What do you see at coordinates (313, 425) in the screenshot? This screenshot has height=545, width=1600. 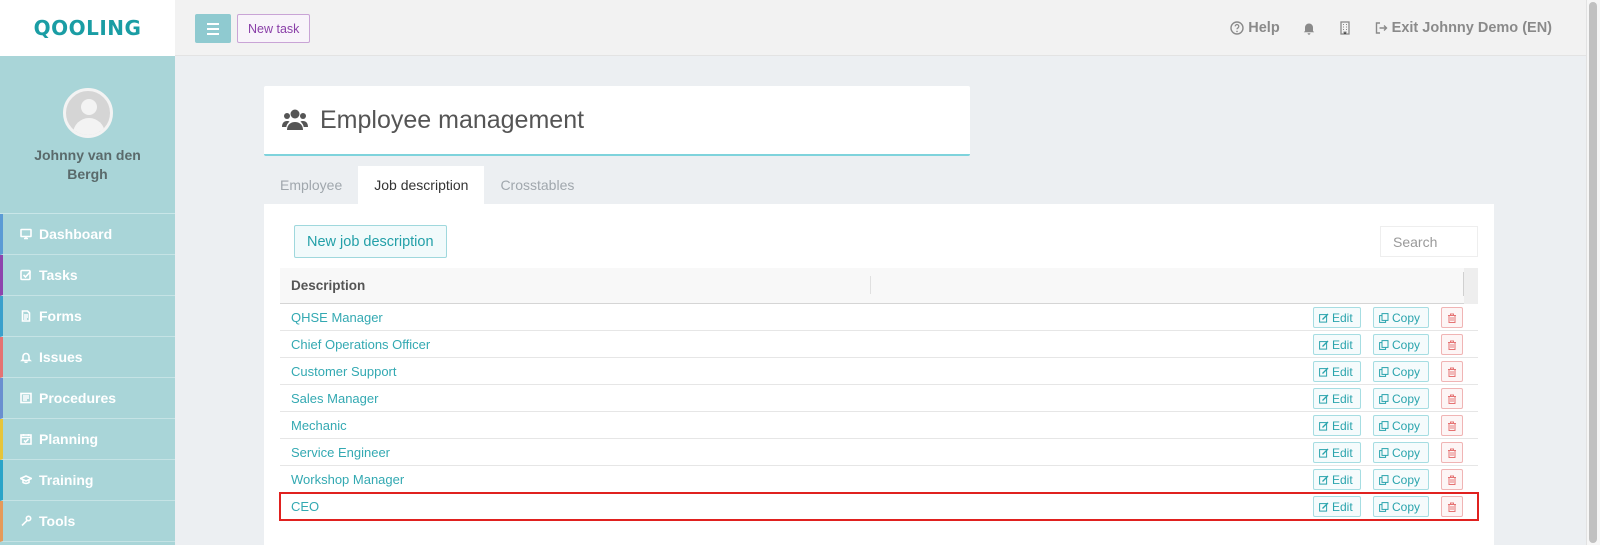 I see `job-description-link: Mechanic` at bounding box center [313, 425].